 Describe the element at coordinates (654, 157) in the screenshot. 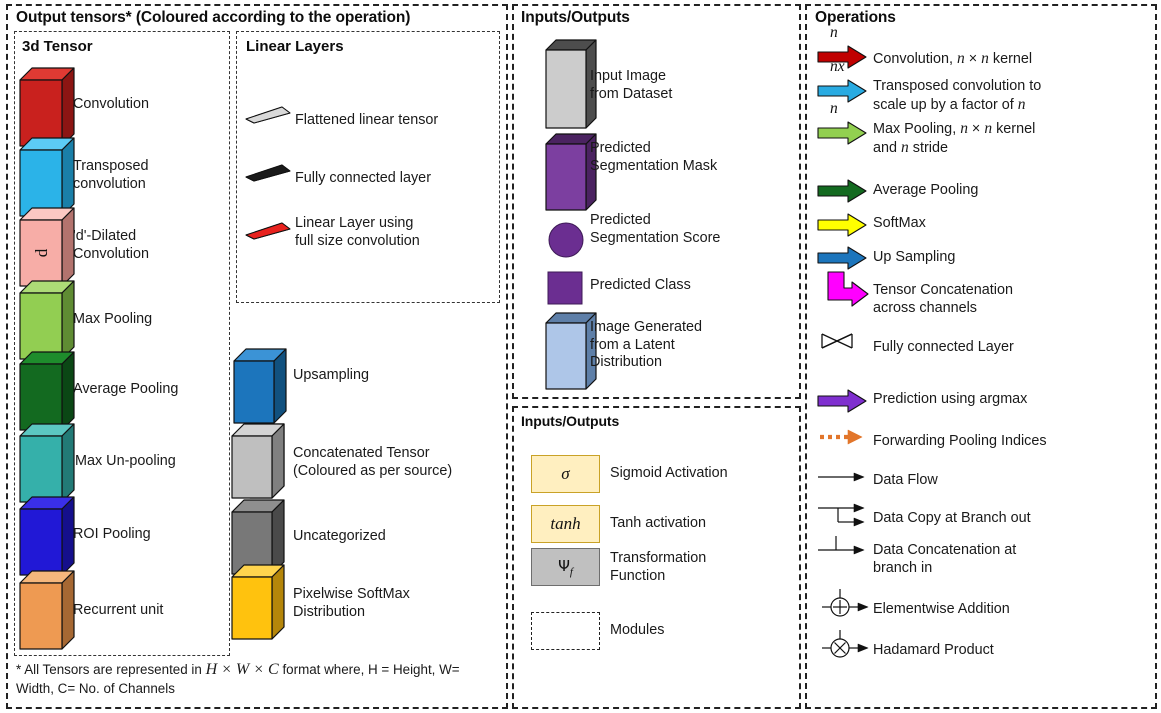

I see `legend-label: Predicted Segmentation Mask` at that location.